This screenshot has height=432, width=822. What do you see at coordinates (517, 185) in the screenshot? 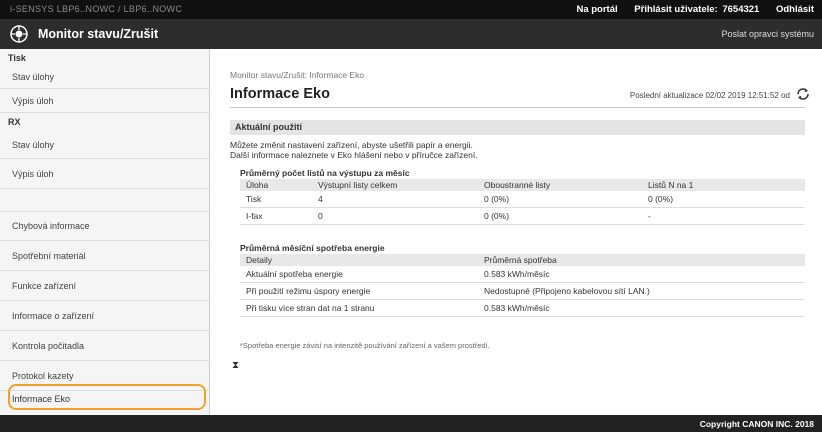
I see `column-header: Oboustranné listy` at bounding box center [517, 185].